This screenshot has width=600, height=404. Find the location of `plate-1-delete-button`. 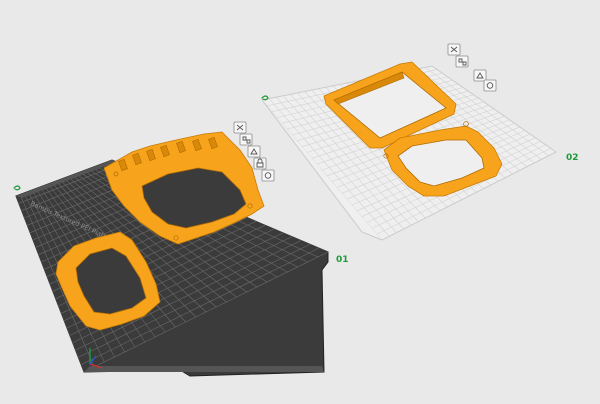

plate-1-delete-button is located at coordinates (240, 127).